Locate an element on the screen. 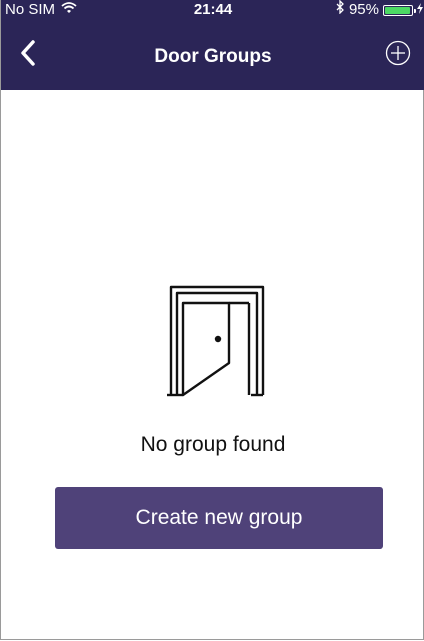 The height and width of the screenshot is (641, 424). battery-percent: 95% is located at coordinates (363, 9).